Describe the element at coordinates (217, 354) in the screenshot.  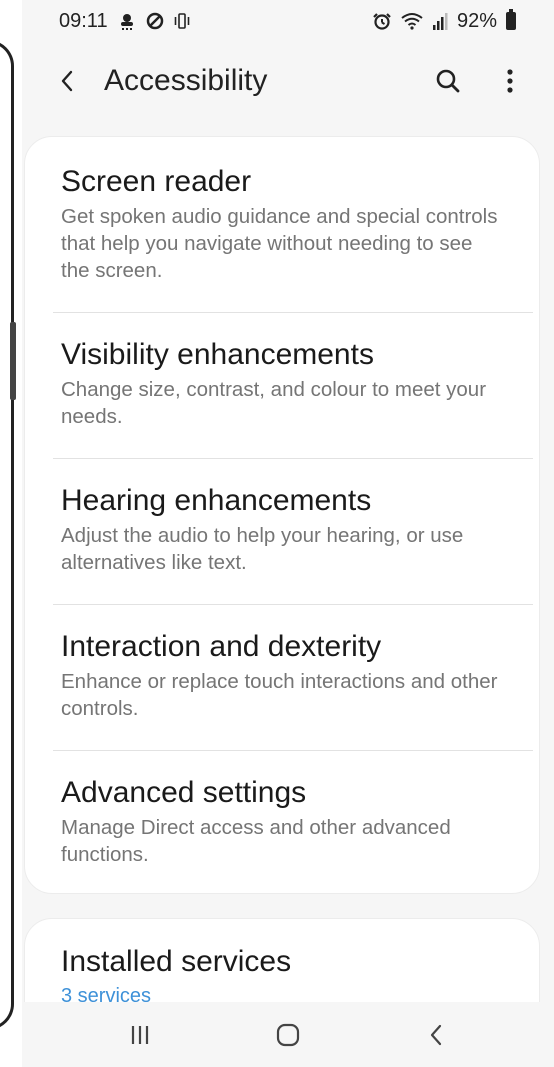
I see `menu-item-title: Visibility enhancements` at that location.